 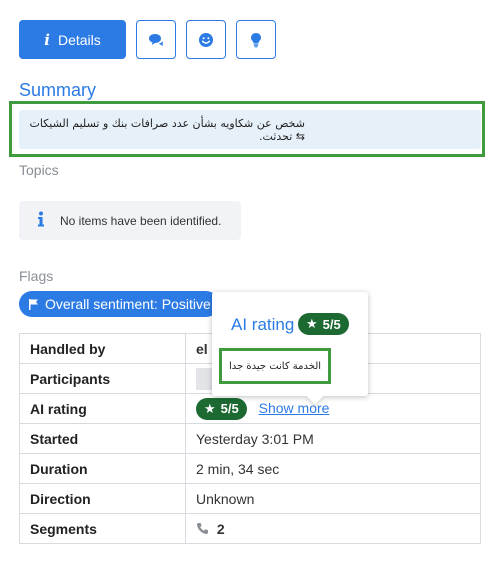 I want to click on row-label: Duration, so click(x=102, y=468).